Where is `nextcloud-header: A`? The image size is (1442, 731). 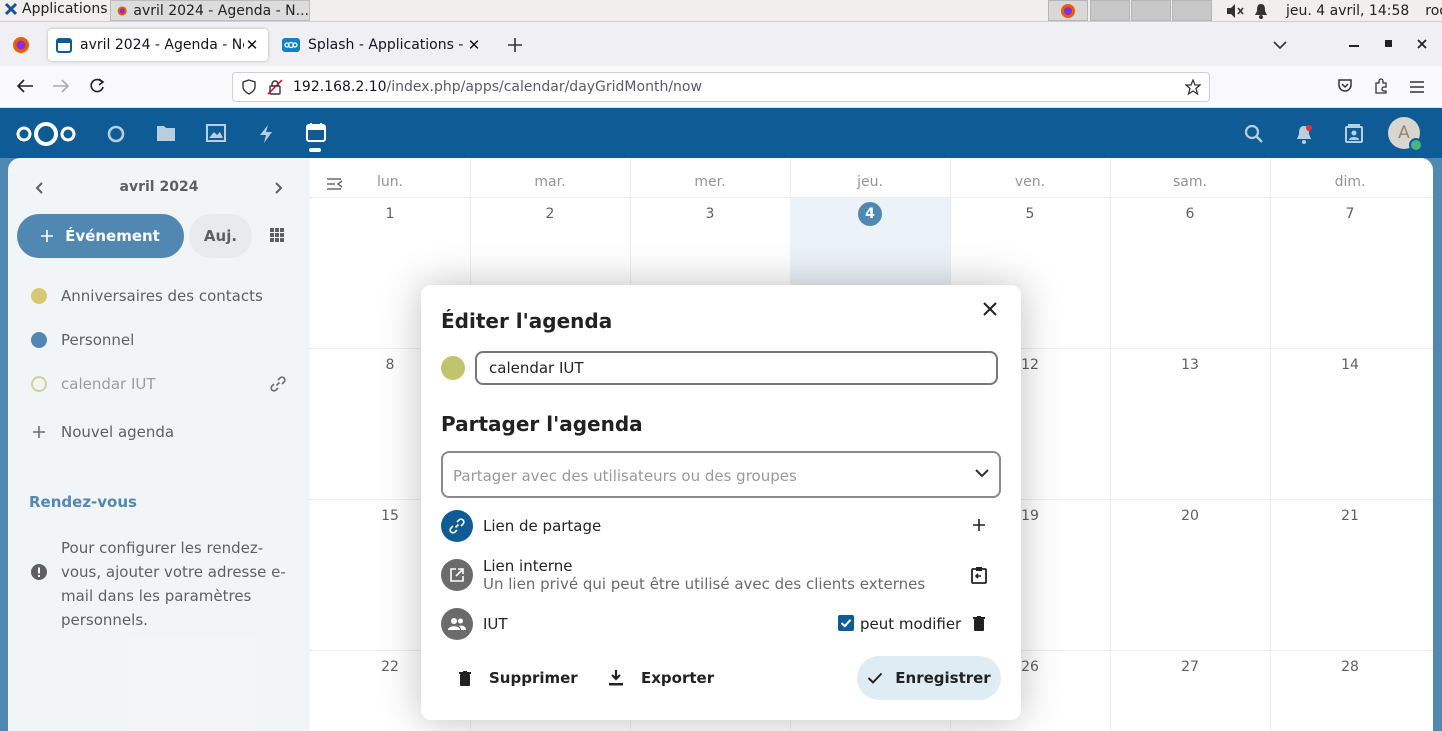 nextcloud-header: A is located at coordinates (721, 133).